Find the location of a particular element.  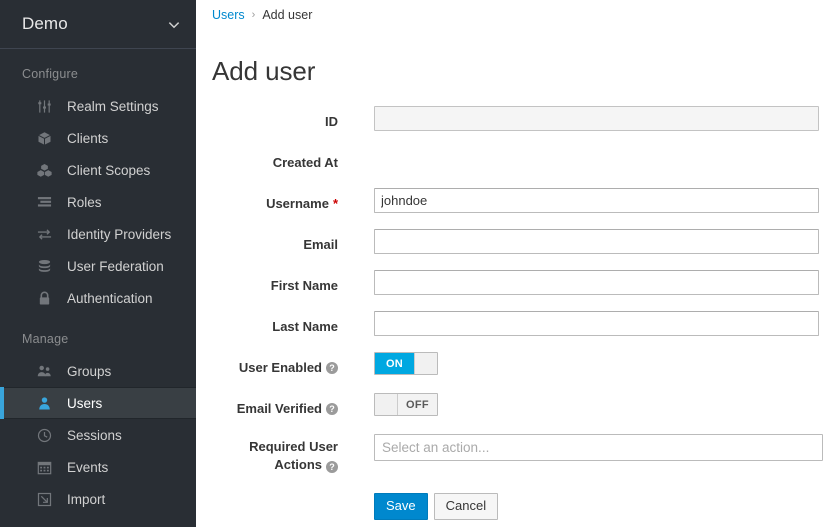

first-name-input is located at coordinates (596, 283).